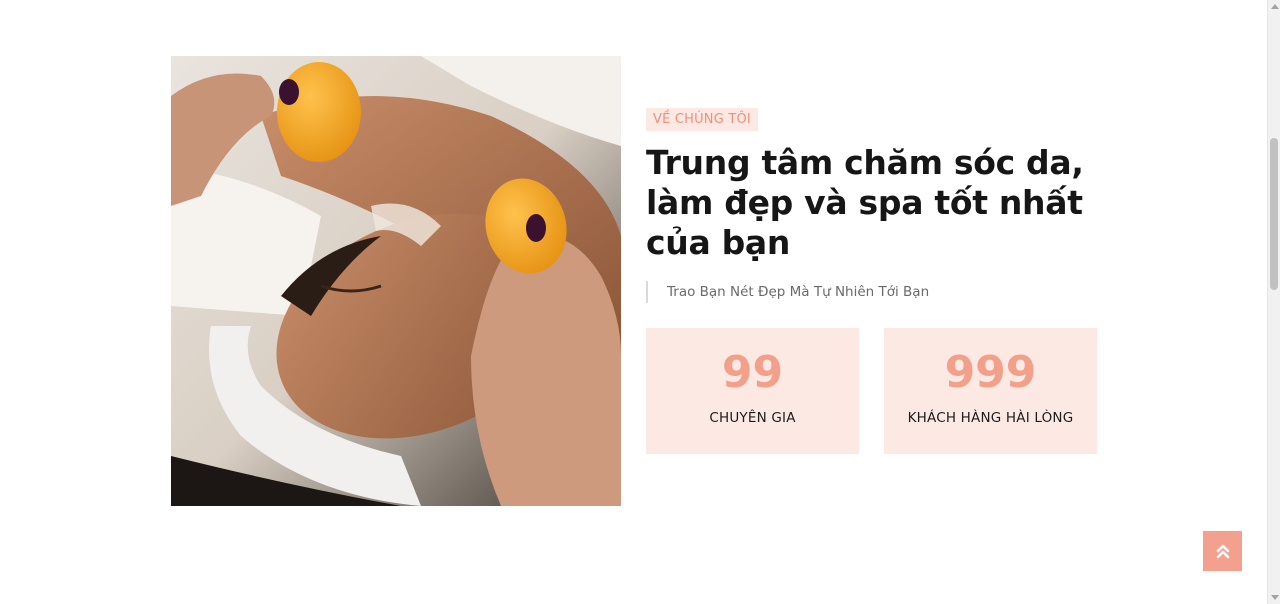  I want to click on stats-row: 99 CHUYÊN GIA 999 KHÁCH HÀNG HÀI LÒNG, so click(876, 391).